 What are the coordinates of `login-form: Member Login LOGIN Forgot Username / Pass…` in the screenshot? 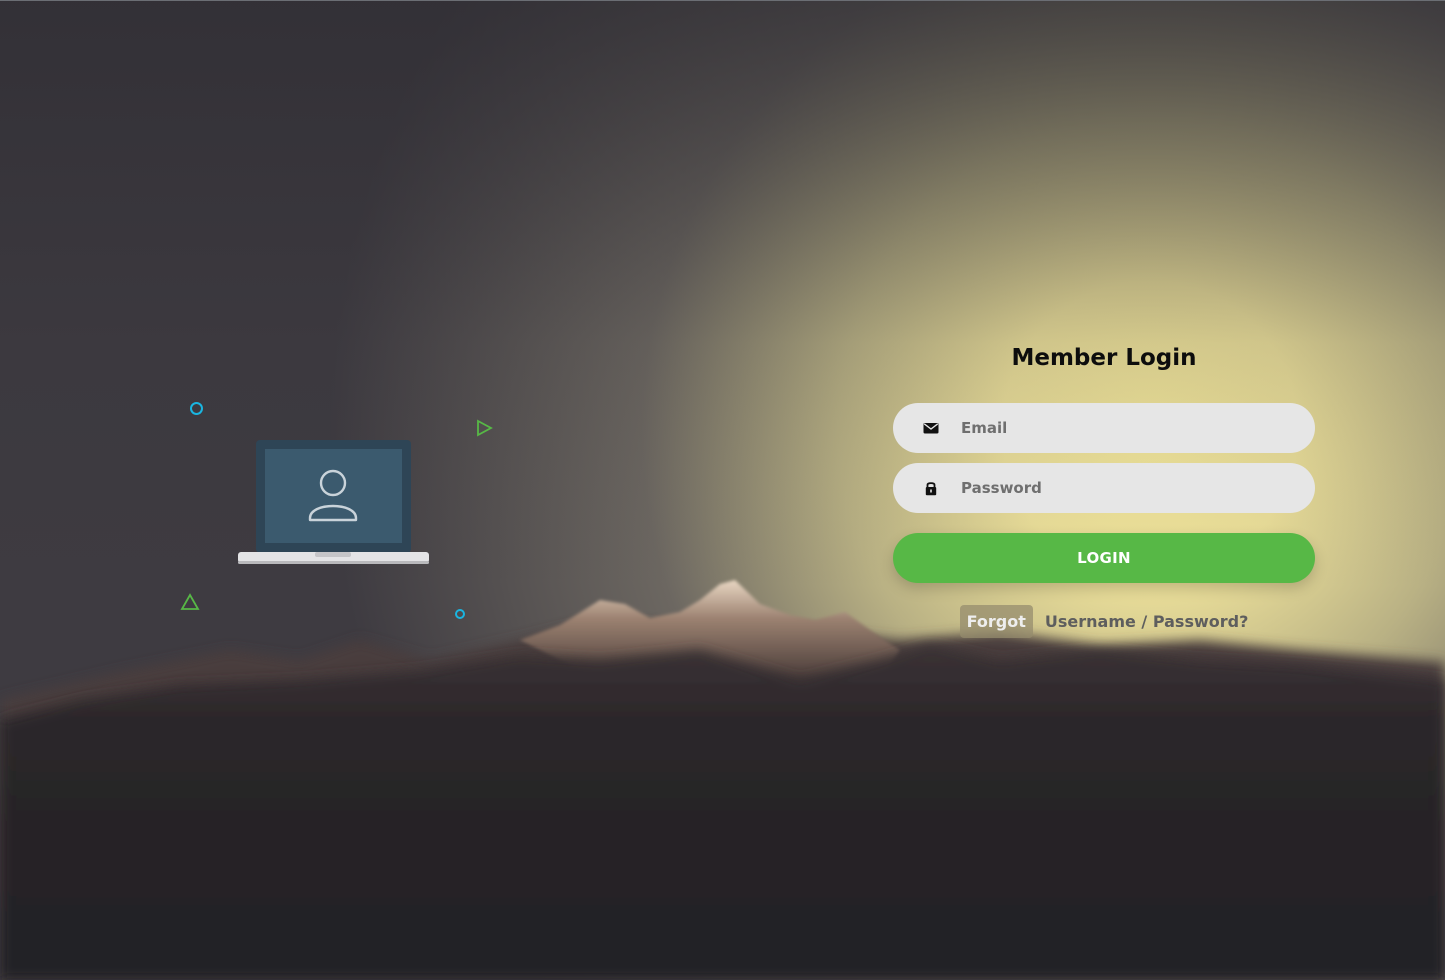 It's located at (1104, 484).